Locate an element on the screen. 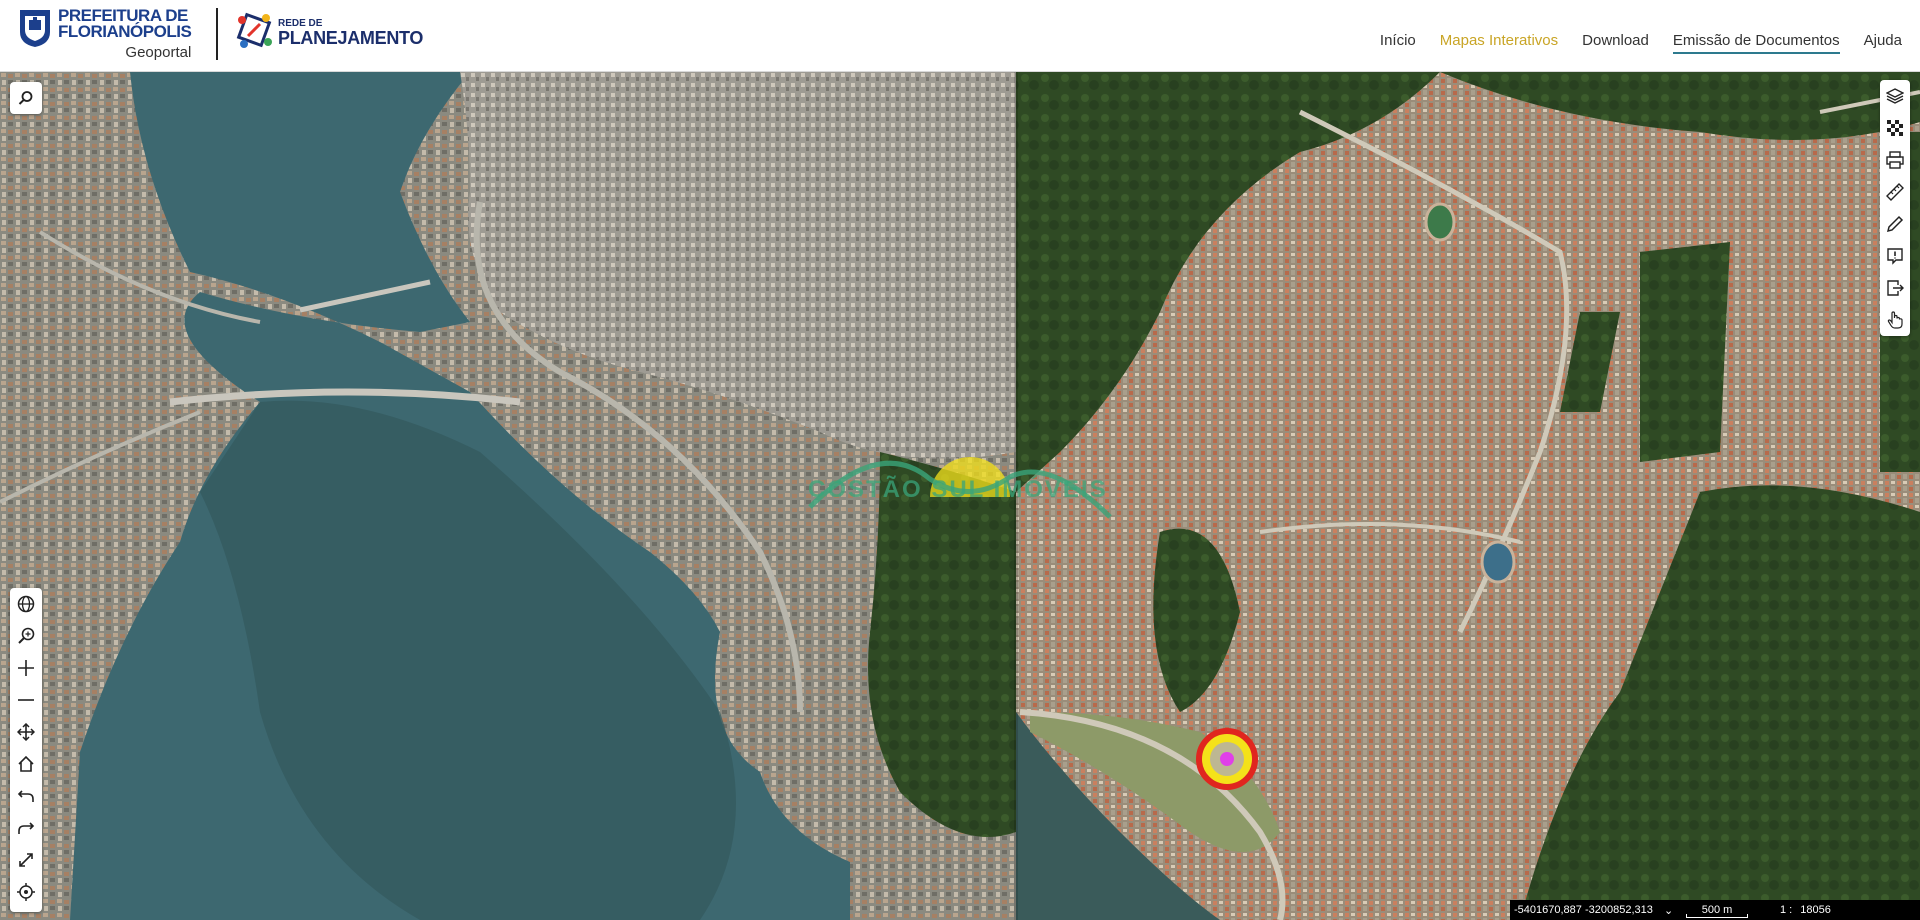 The height and width of the screenshot is (920, 1920). zoom-area-icon is located at coordinates (26, 635).